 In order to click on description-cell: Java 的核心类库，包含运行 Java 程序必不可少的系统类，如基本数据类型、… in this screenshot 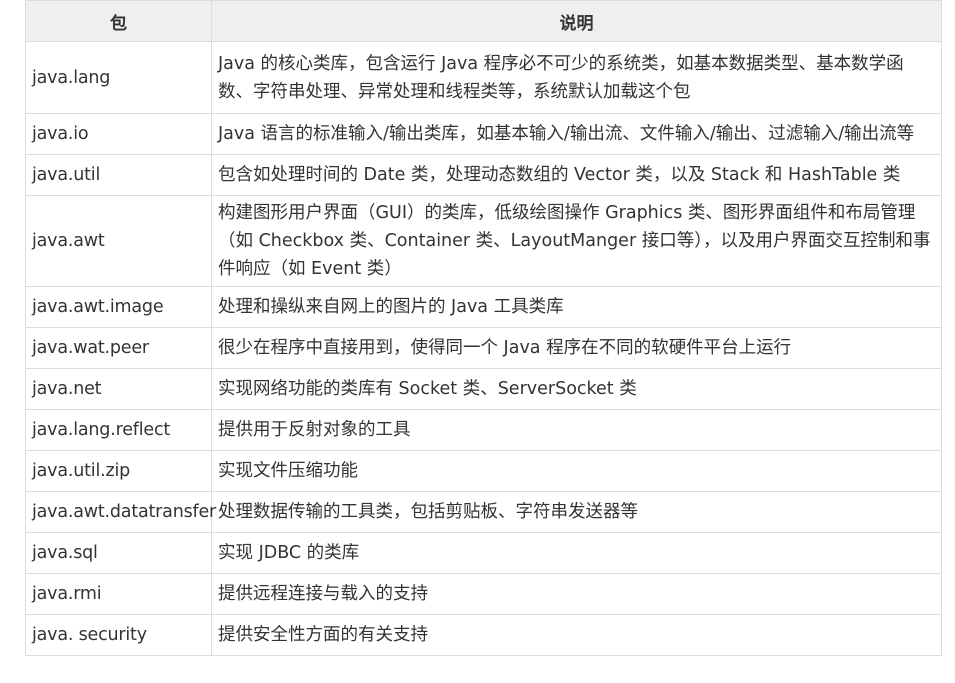, I will do `click(576, 77)`.